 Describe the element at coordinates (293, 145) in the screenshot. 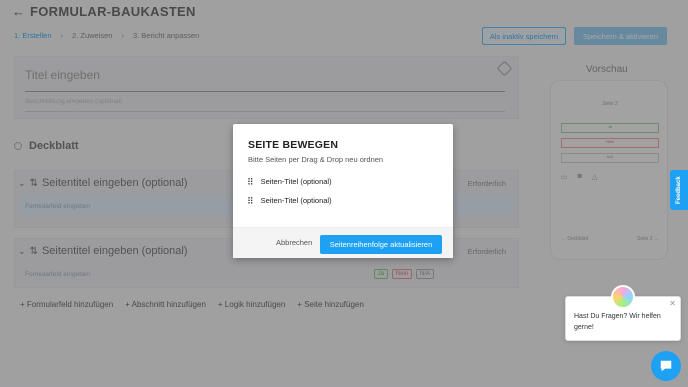

I see `modal-title: SEITE BEWEGEN` at that location.